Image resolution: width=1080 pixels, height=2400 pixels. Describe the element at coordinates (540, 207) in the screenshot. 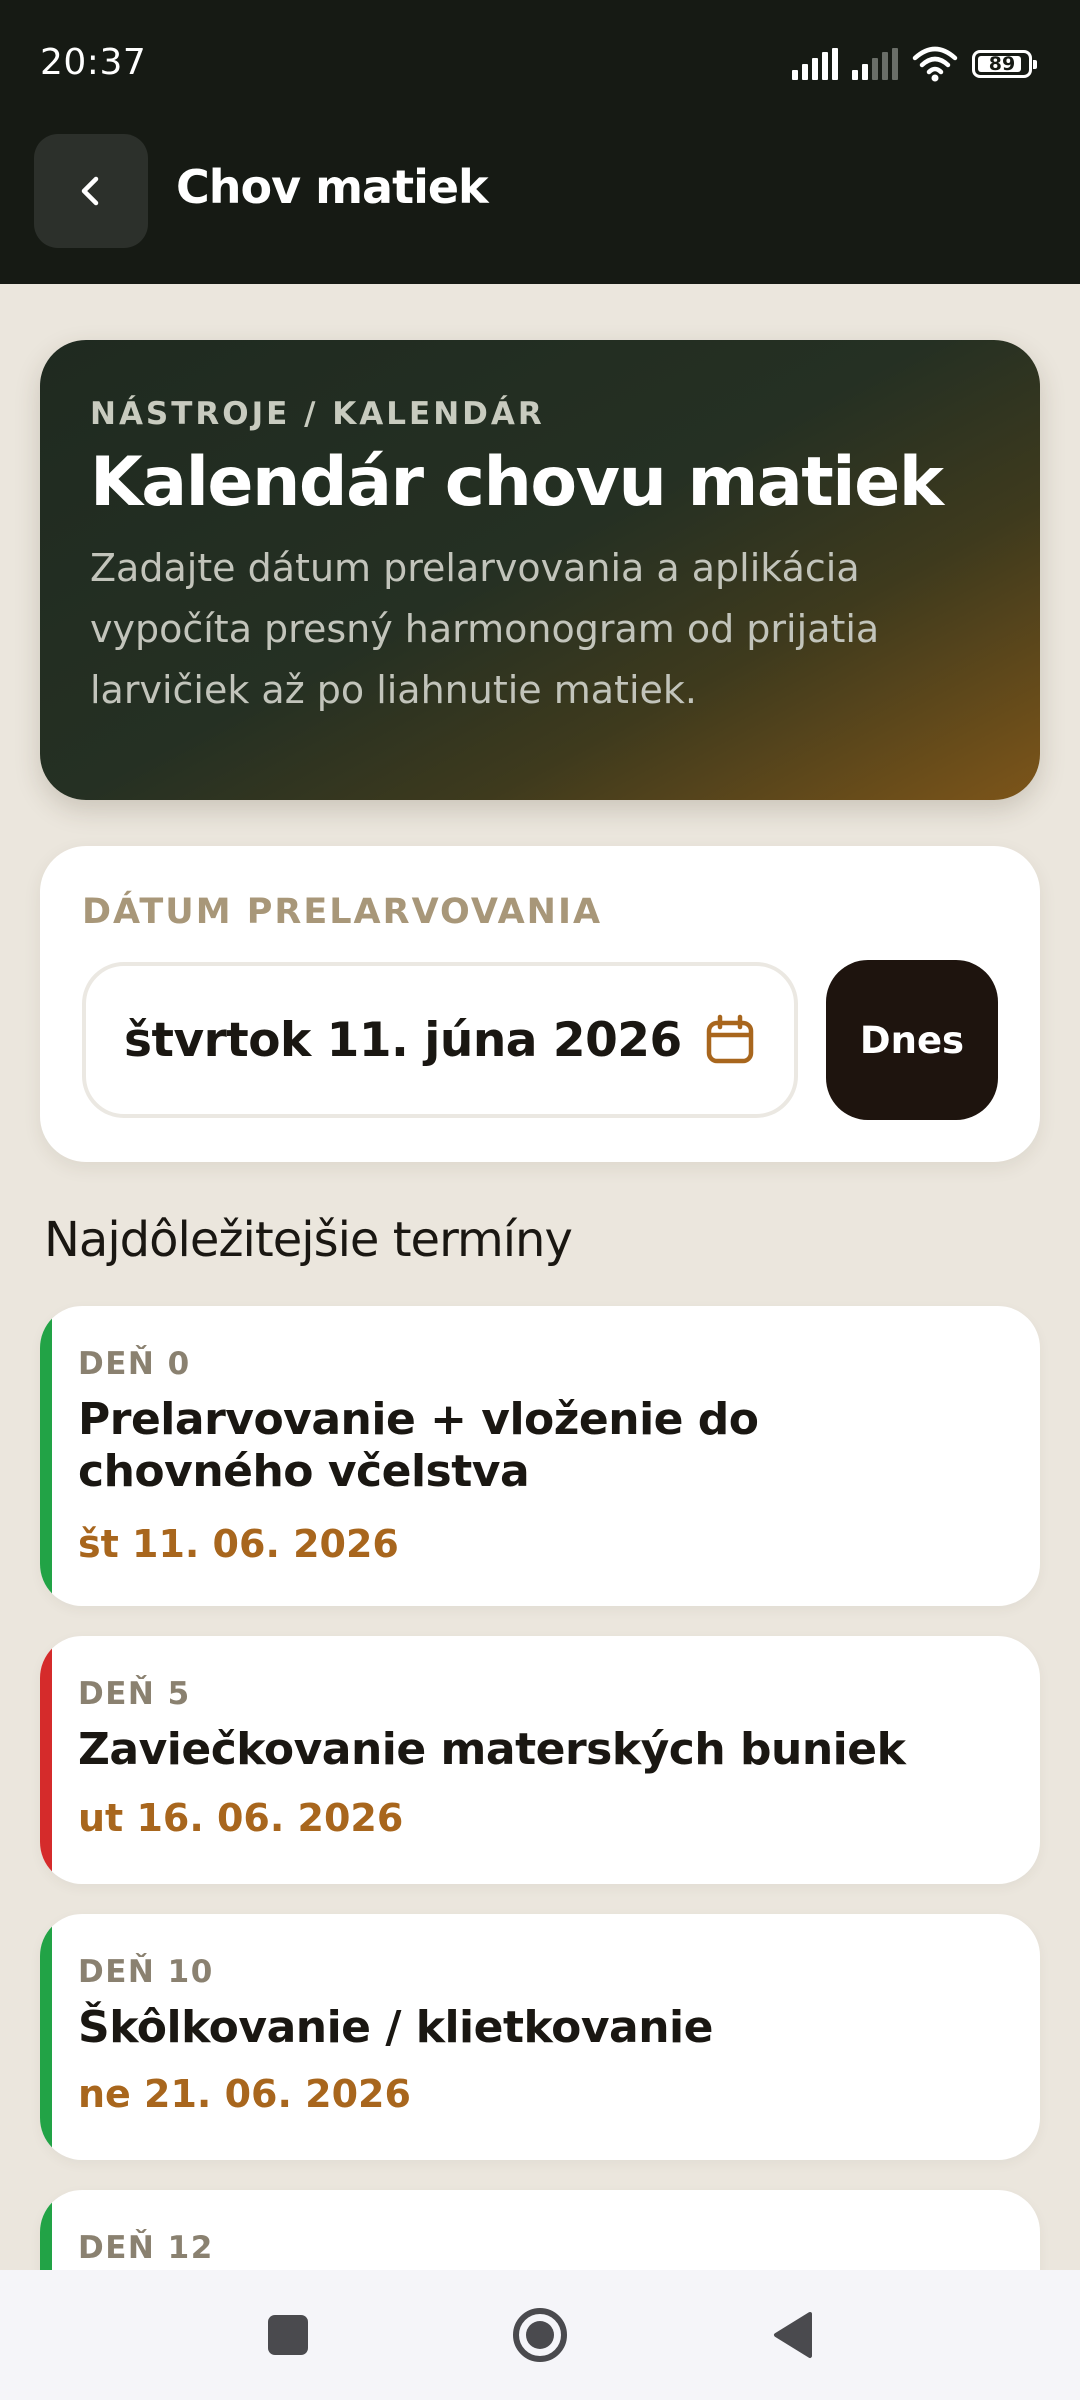

I see `app-bar: Chov matiek` at that location.